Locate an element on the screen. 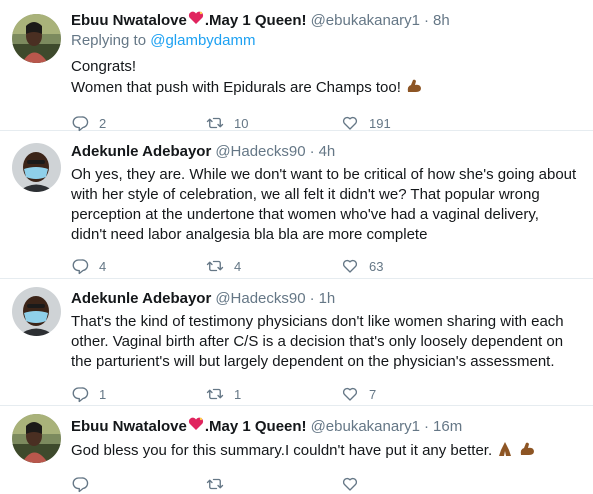 The image size is (593, 494). like-count: 7 is located at coordinates (373, 394).